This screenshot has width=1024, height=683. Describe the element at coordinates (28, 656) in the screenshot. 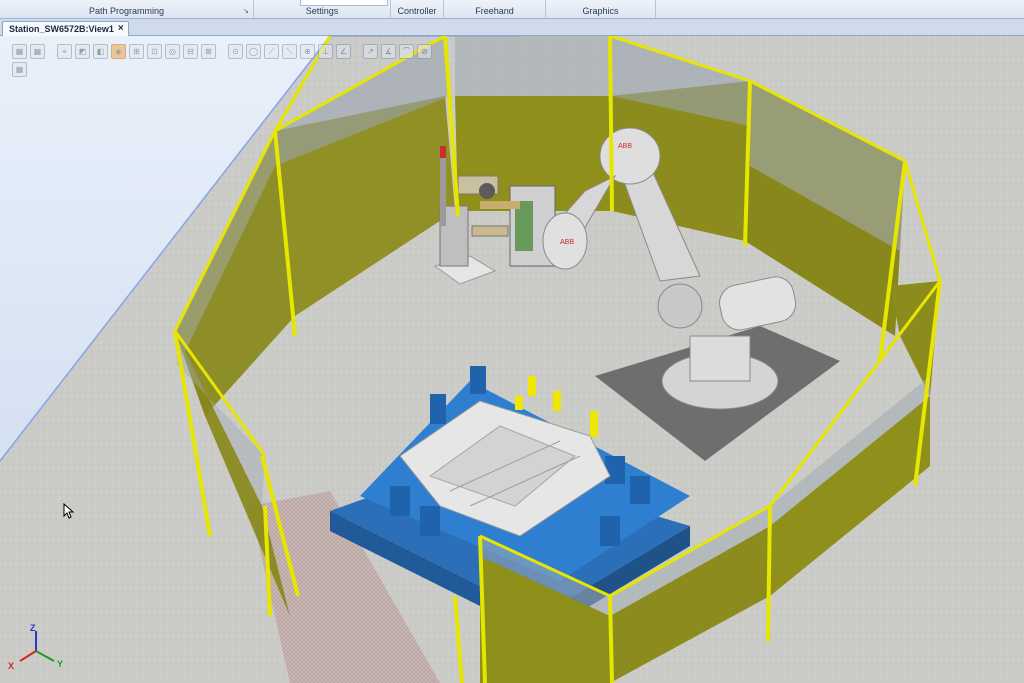

I see `x-axis` at that location.